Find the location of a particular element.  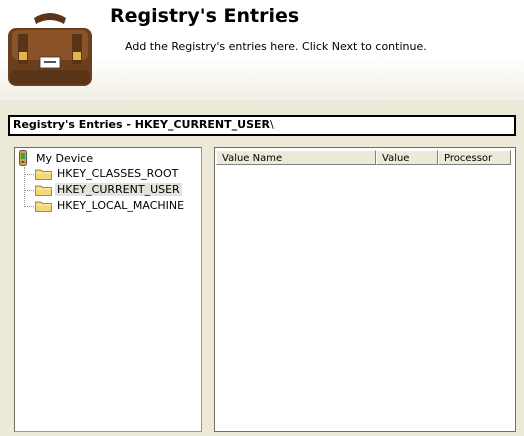

device-icon is located at coordinates (23, 158).